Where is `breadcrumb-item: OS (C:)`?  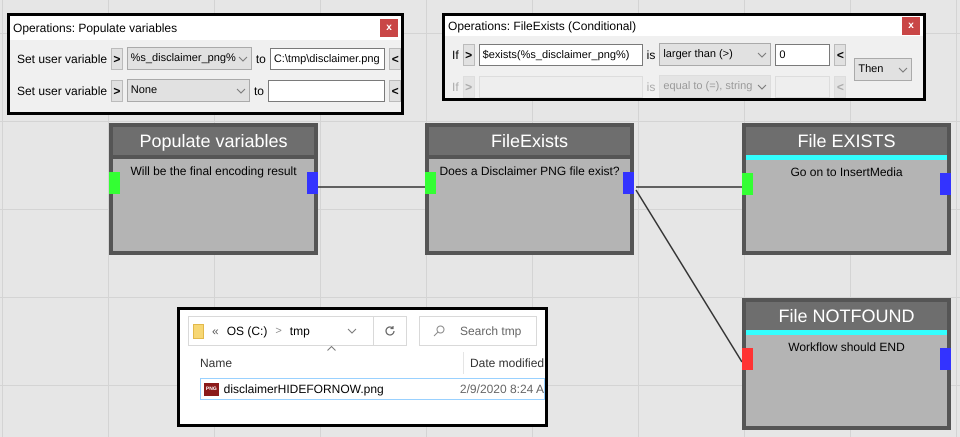
breadcrumb-item: OS (C:) is located at coordinates (247, 331).